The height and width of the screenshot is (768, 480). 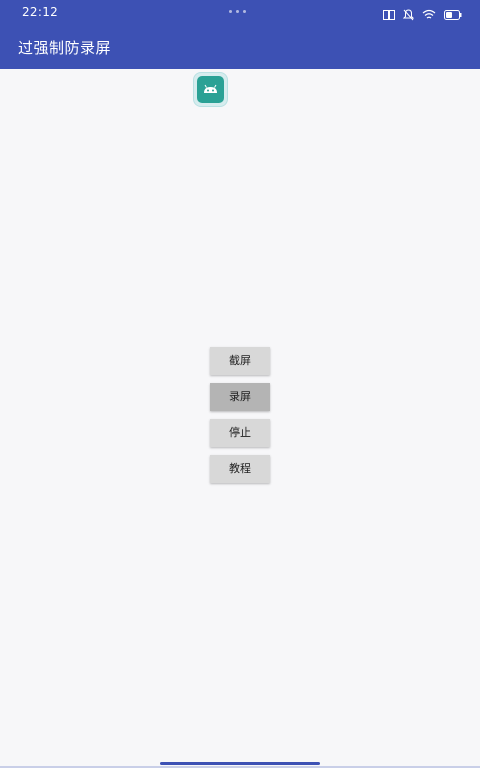 What do you see at coordinates (240, 469) in the screenshot?
I see `tutorial-button: 教程` at bounding box center [240, 469].